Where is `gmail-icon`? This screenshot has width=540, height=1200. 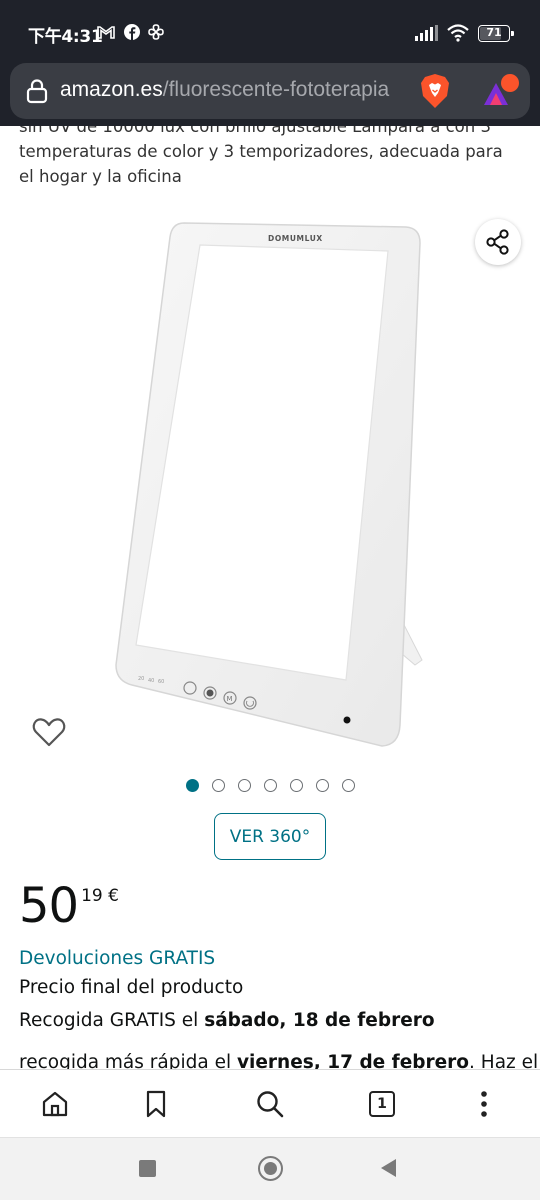 gmail-icon is located at coordinates (106, 32).